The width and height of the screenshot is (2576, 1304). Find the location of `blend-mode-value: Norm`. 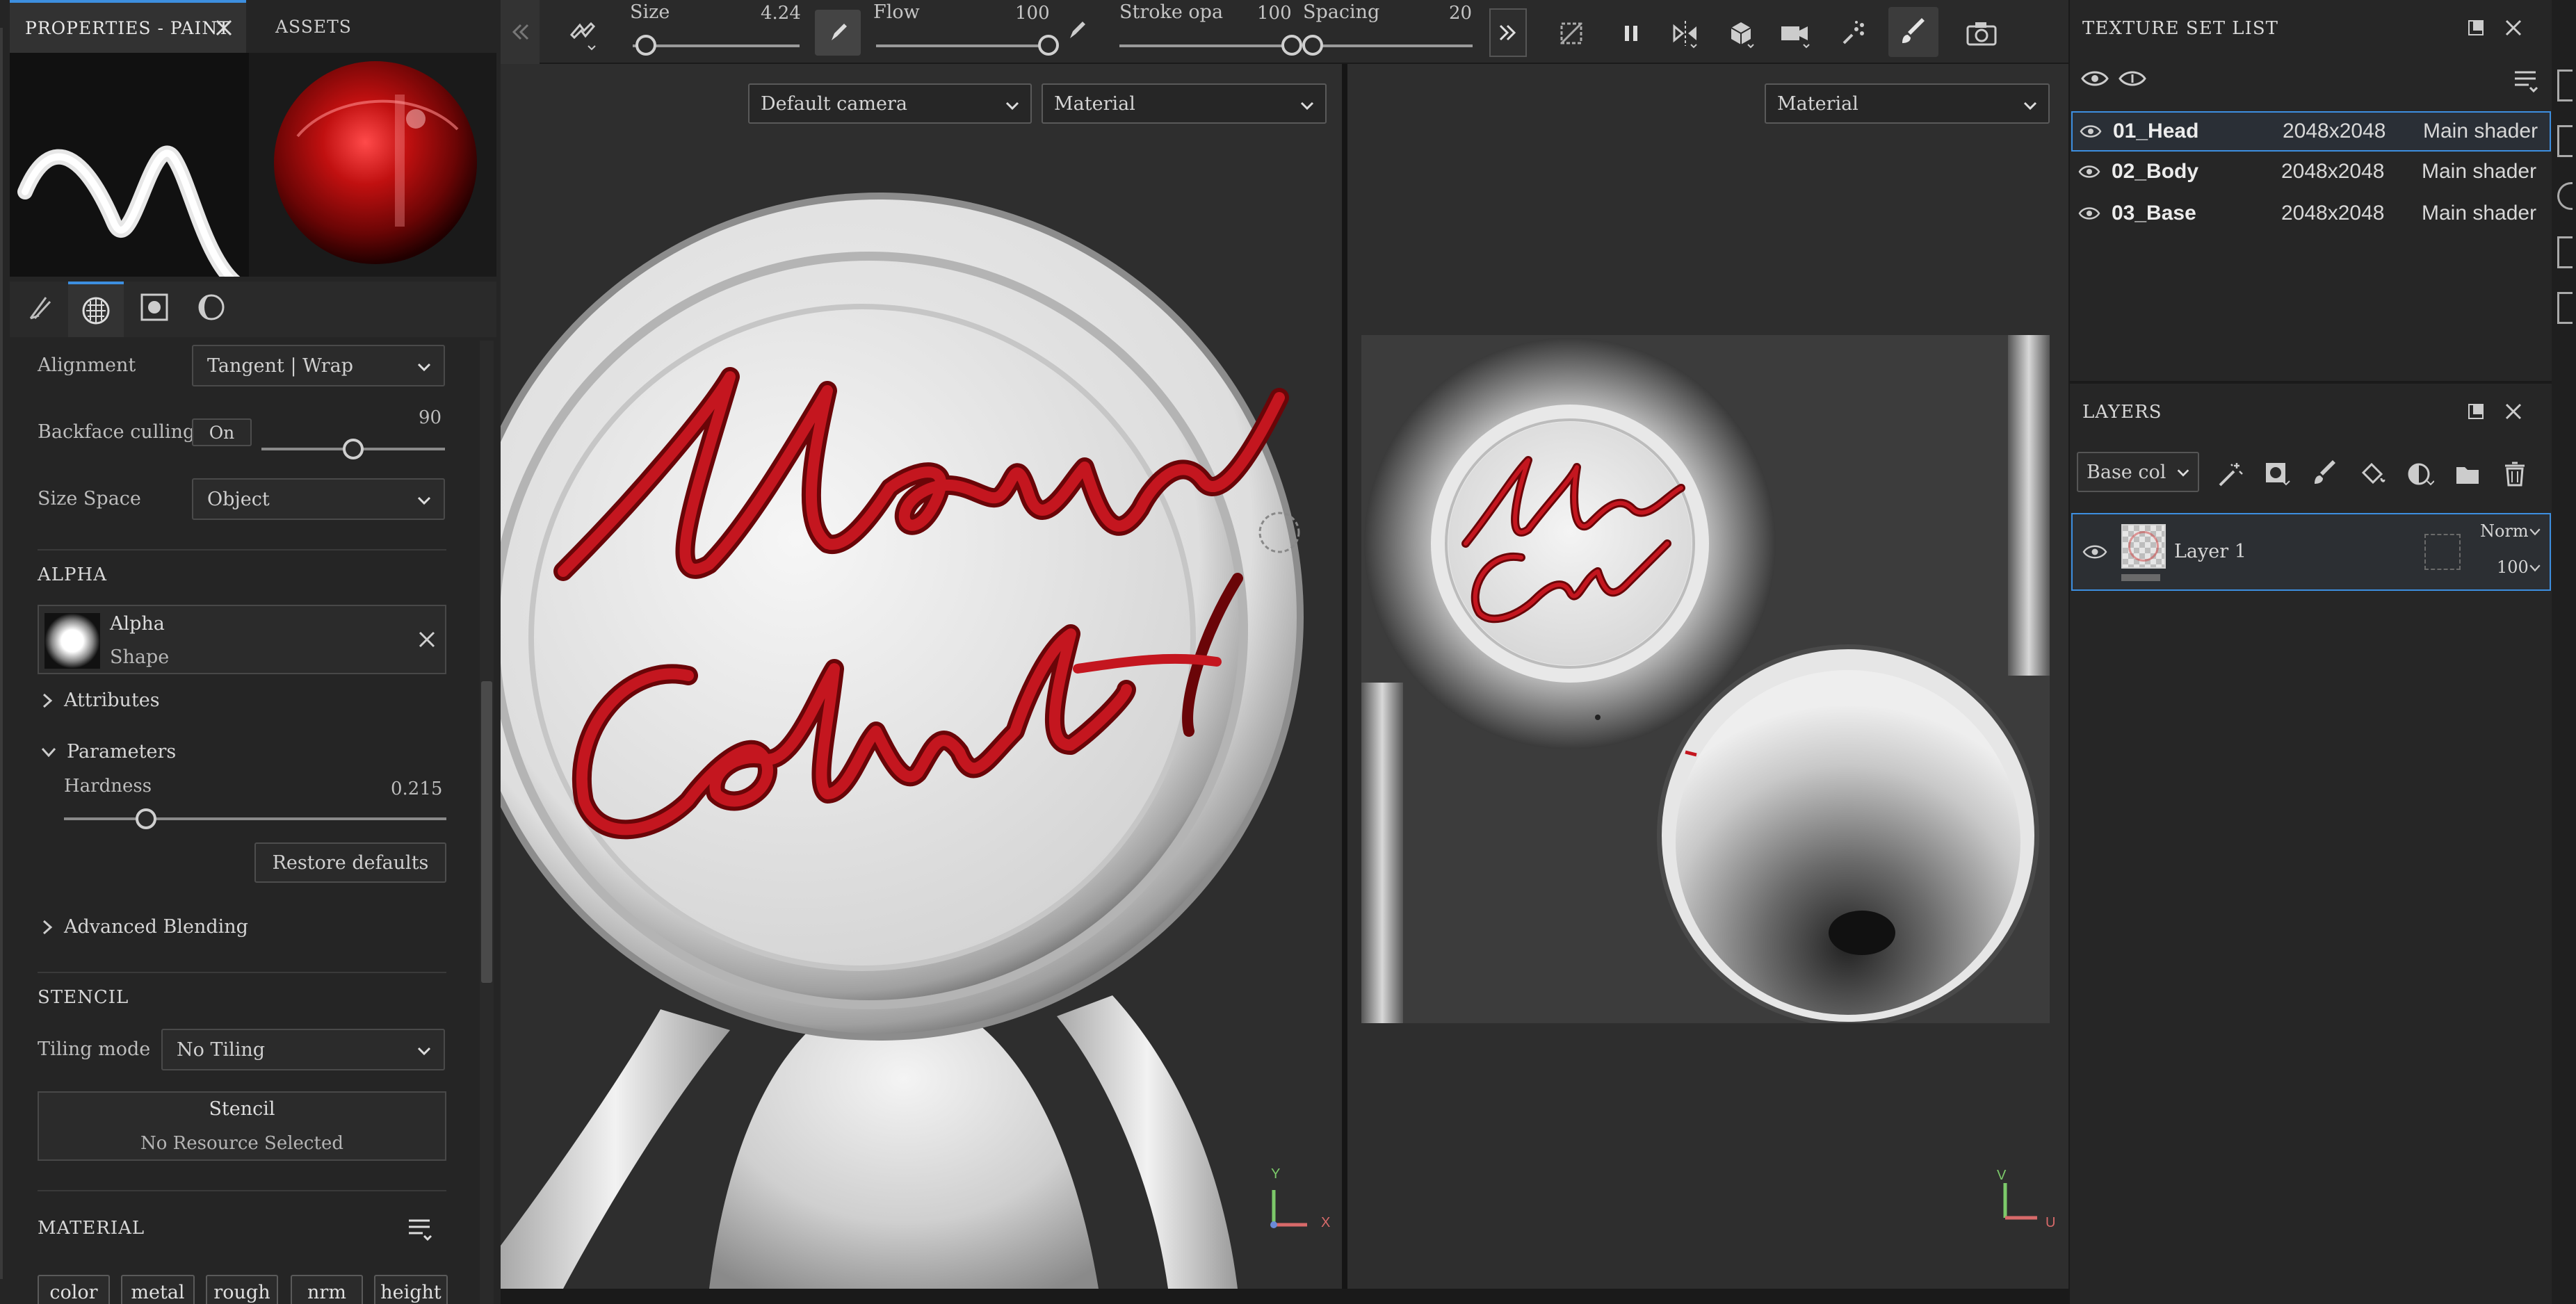

blend-mode-value: Norm is located at coordinates (2504, 531).